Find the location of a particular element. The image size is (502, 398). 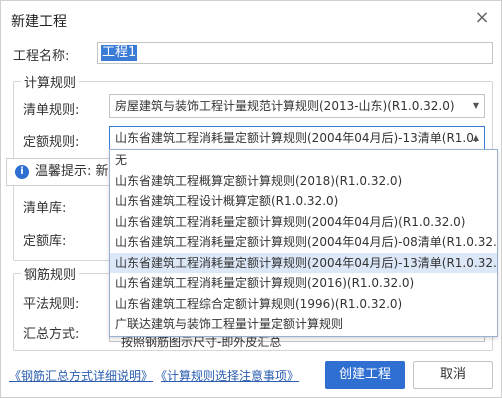

dropdown-option: 无 is located at coordinates (303, 160).